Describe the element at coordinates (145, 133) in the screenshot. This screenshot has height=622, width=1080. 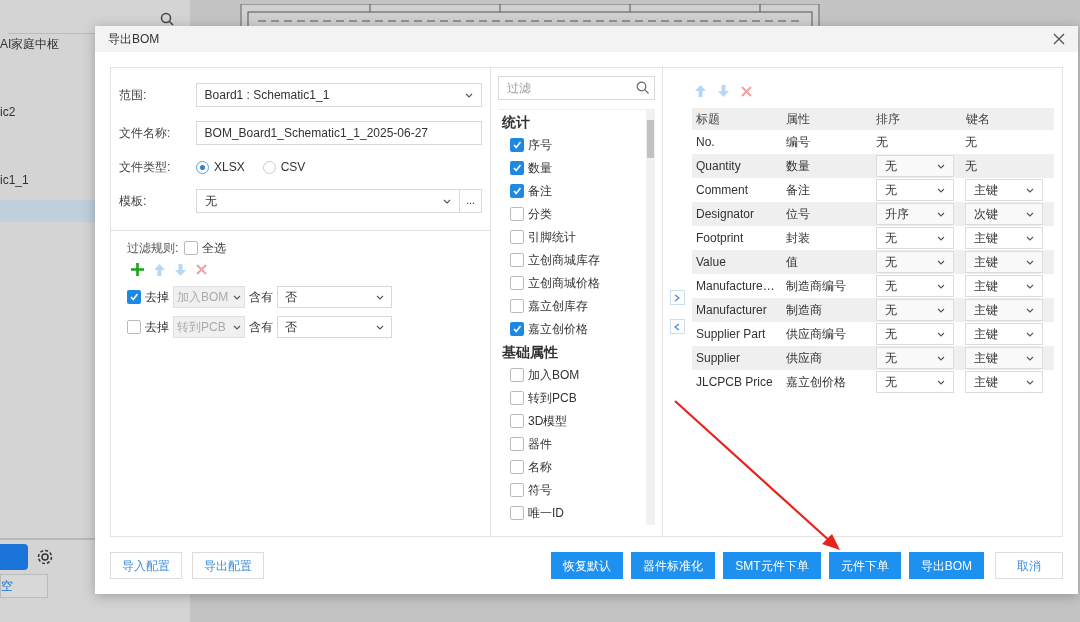
I see `field-label: 文件名称:` at that location.